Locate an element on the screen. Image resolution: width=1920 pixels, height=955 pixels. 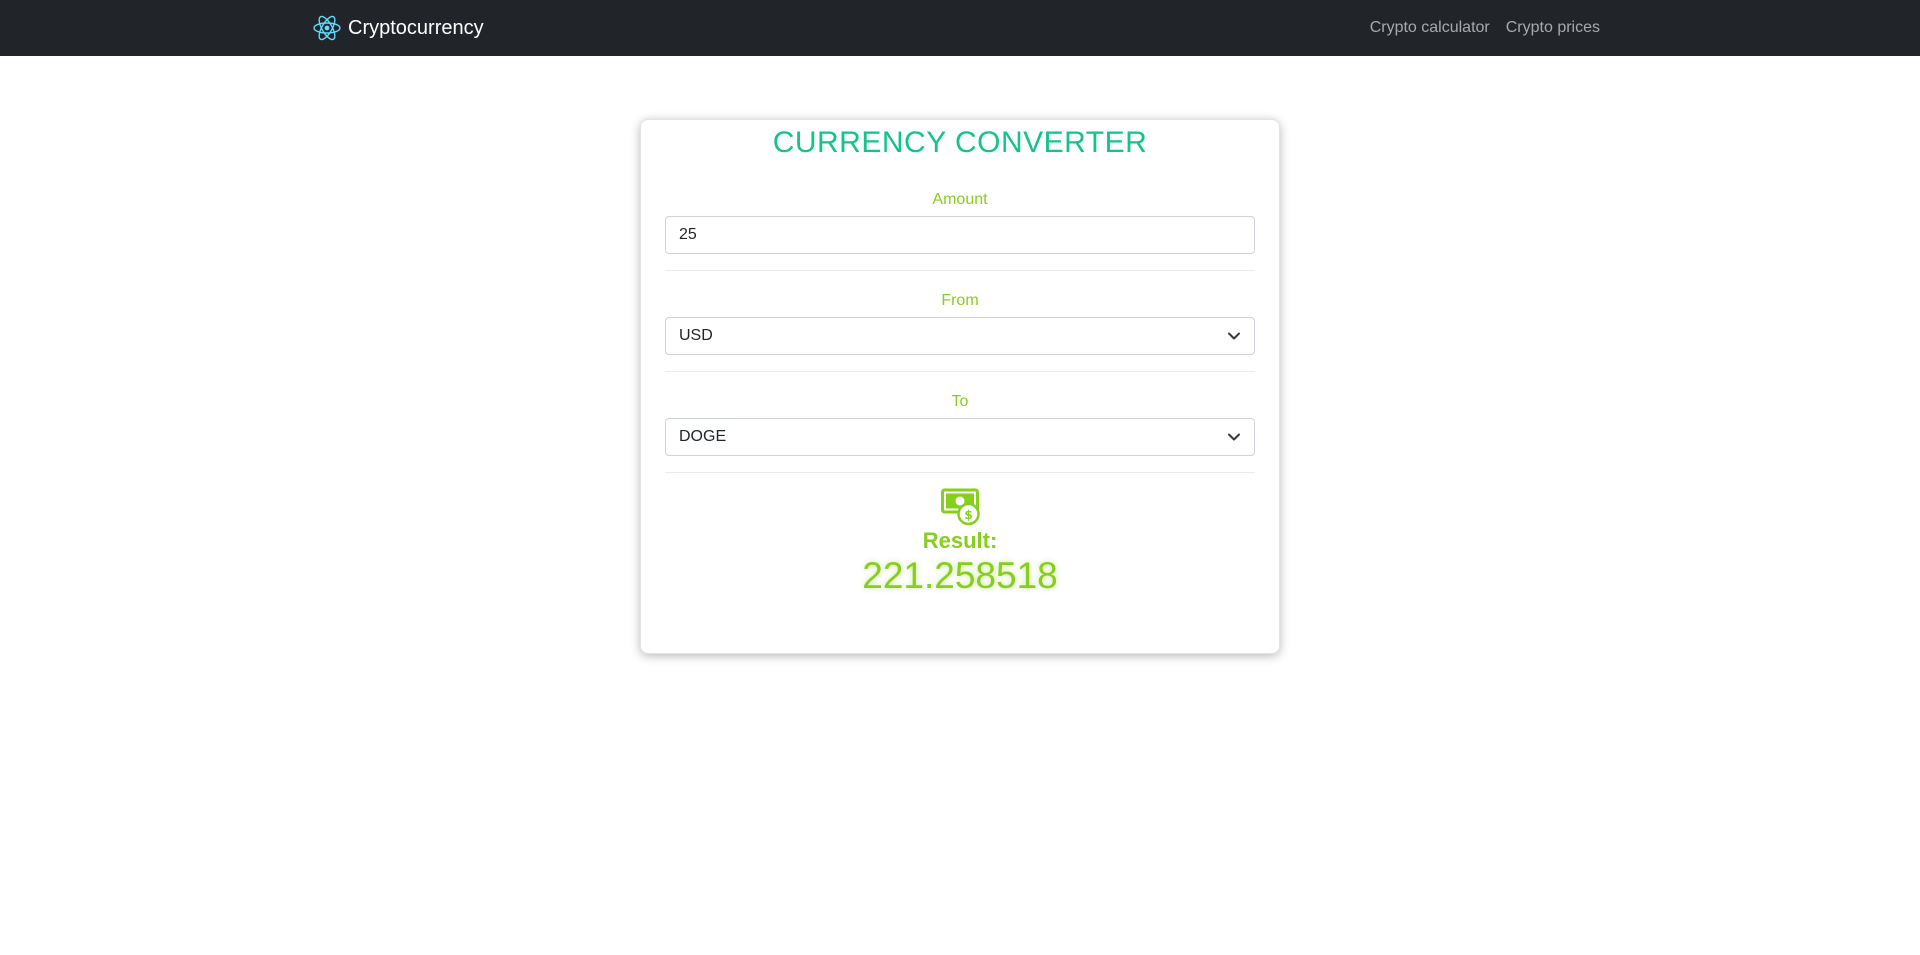
react-atom-icon is located at coordinates (327, 28).